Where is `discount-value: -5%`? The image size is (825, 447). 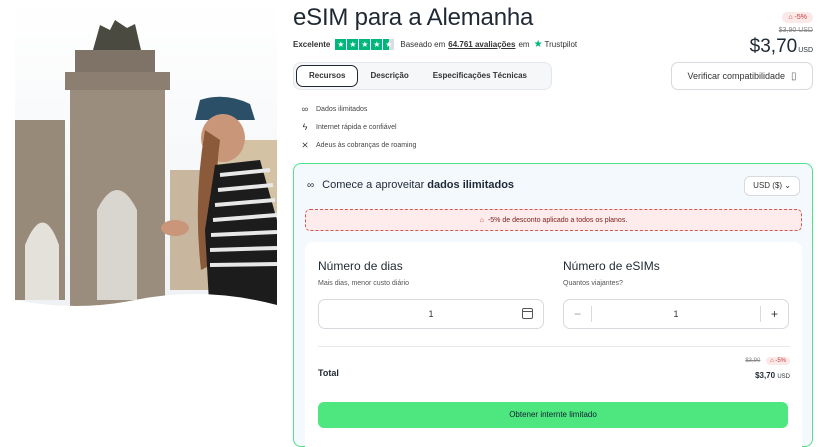
discount-value: -5% is located at coordinates (800, 17).